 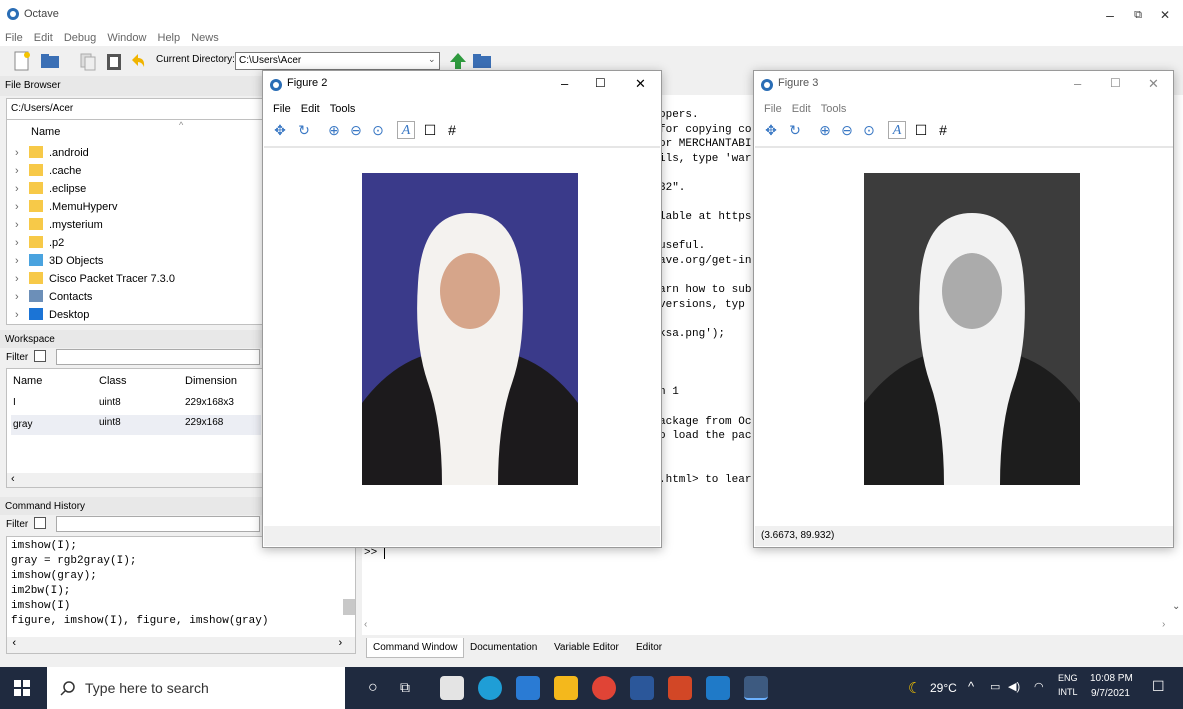 What do you see at coordinates (1153, 84) in the screenshot?
I see `figure3-close-button: ✕` at bounding box center [1153, 84].